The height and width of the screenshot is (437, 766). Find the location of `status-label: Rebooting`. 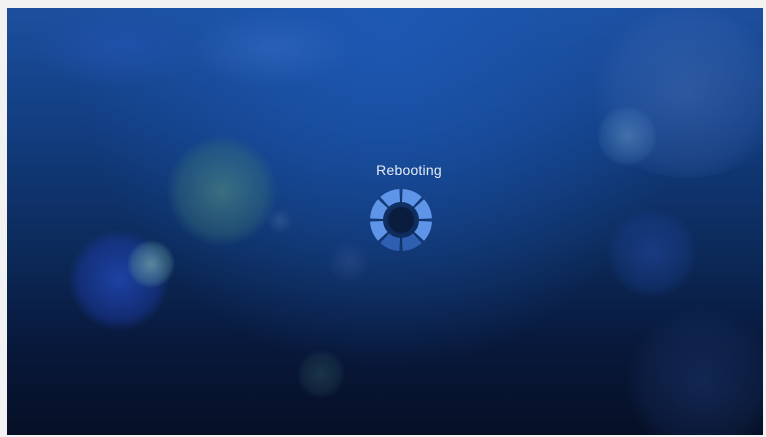

status-label: Rebooting is located at coordinates (409, 170).